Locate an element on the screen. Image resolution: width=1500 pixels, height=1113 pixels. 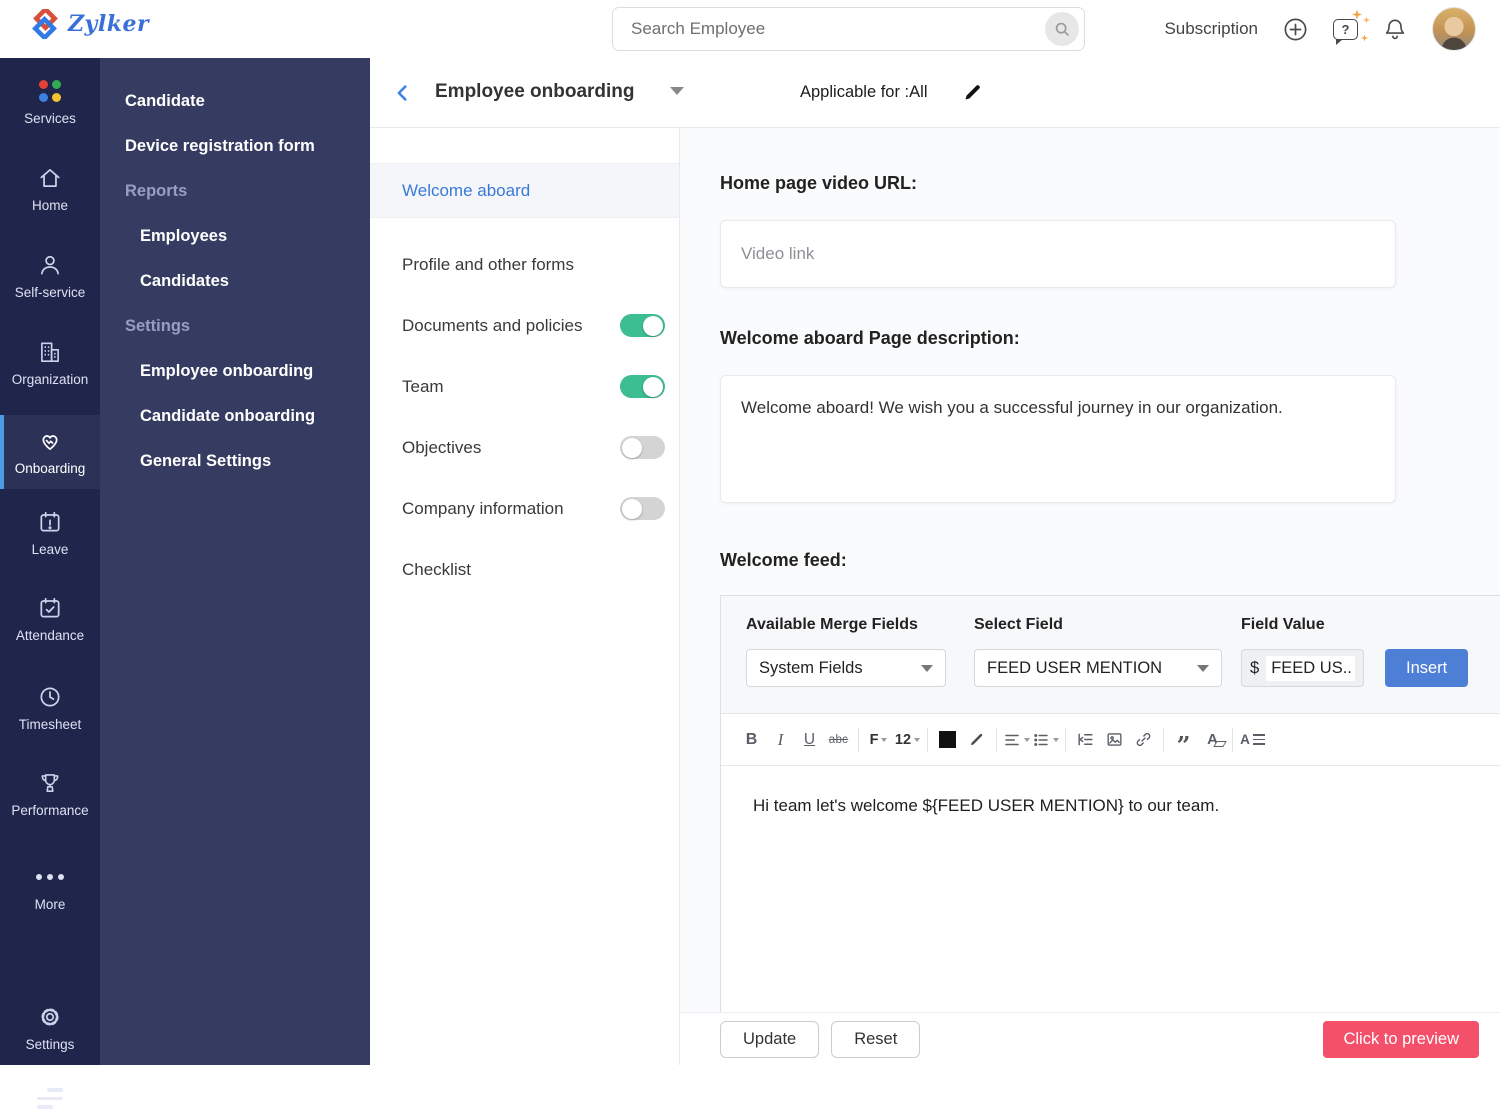
field-value-token: FEED US.. is located at coordinates (1310, 668).